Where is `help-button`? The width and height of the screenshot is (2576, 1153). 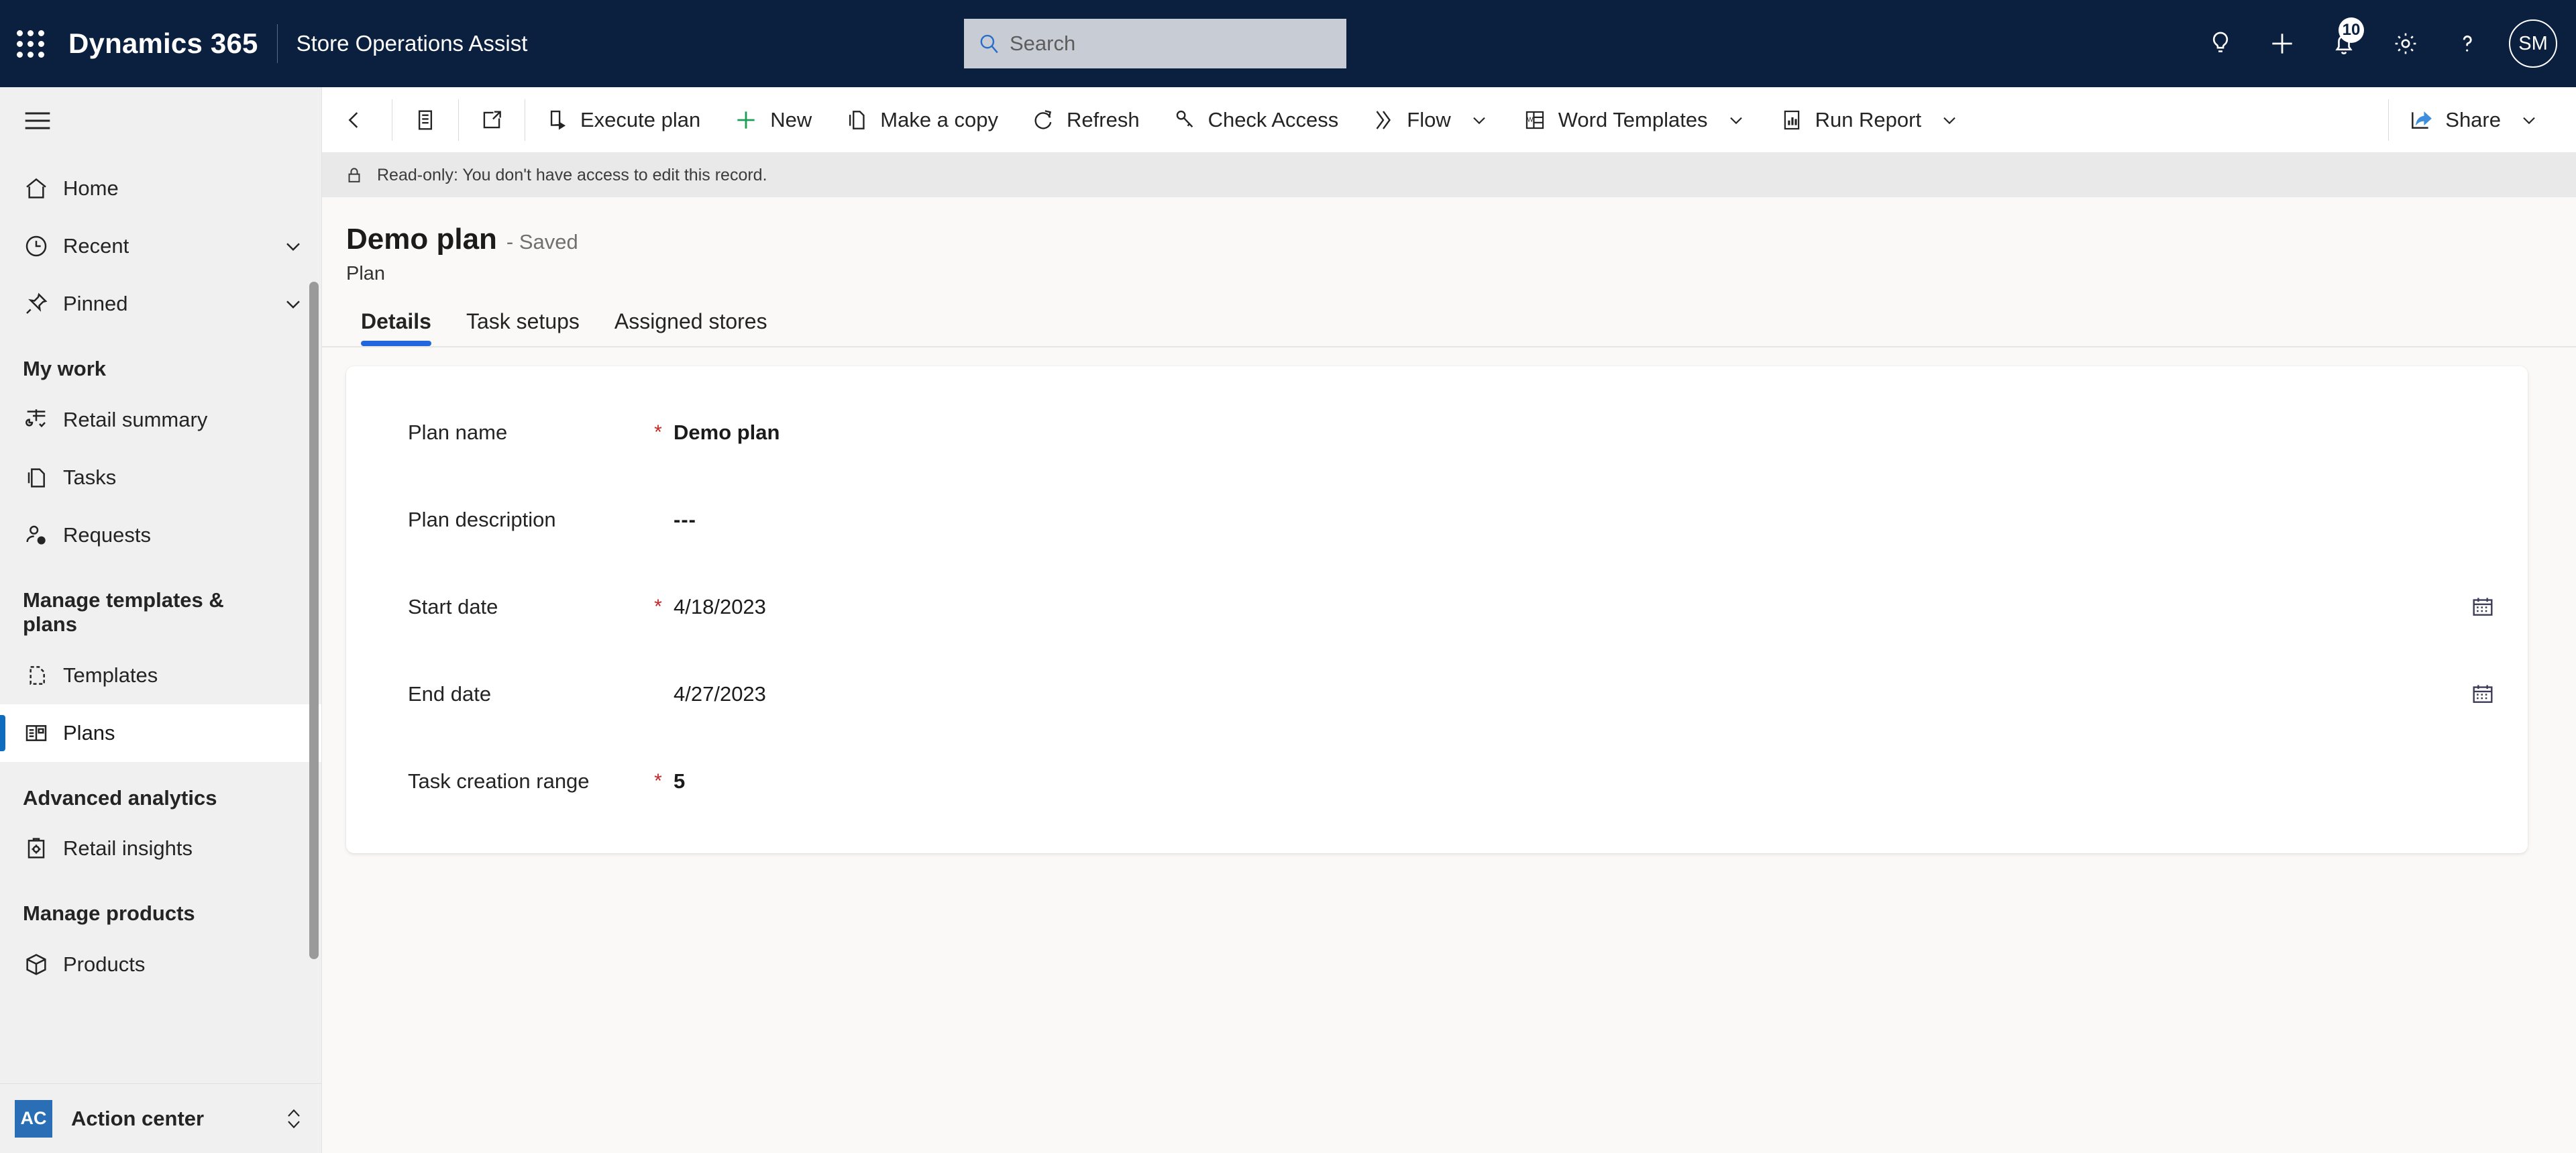 help-button is located at coordinates (2467, 43).